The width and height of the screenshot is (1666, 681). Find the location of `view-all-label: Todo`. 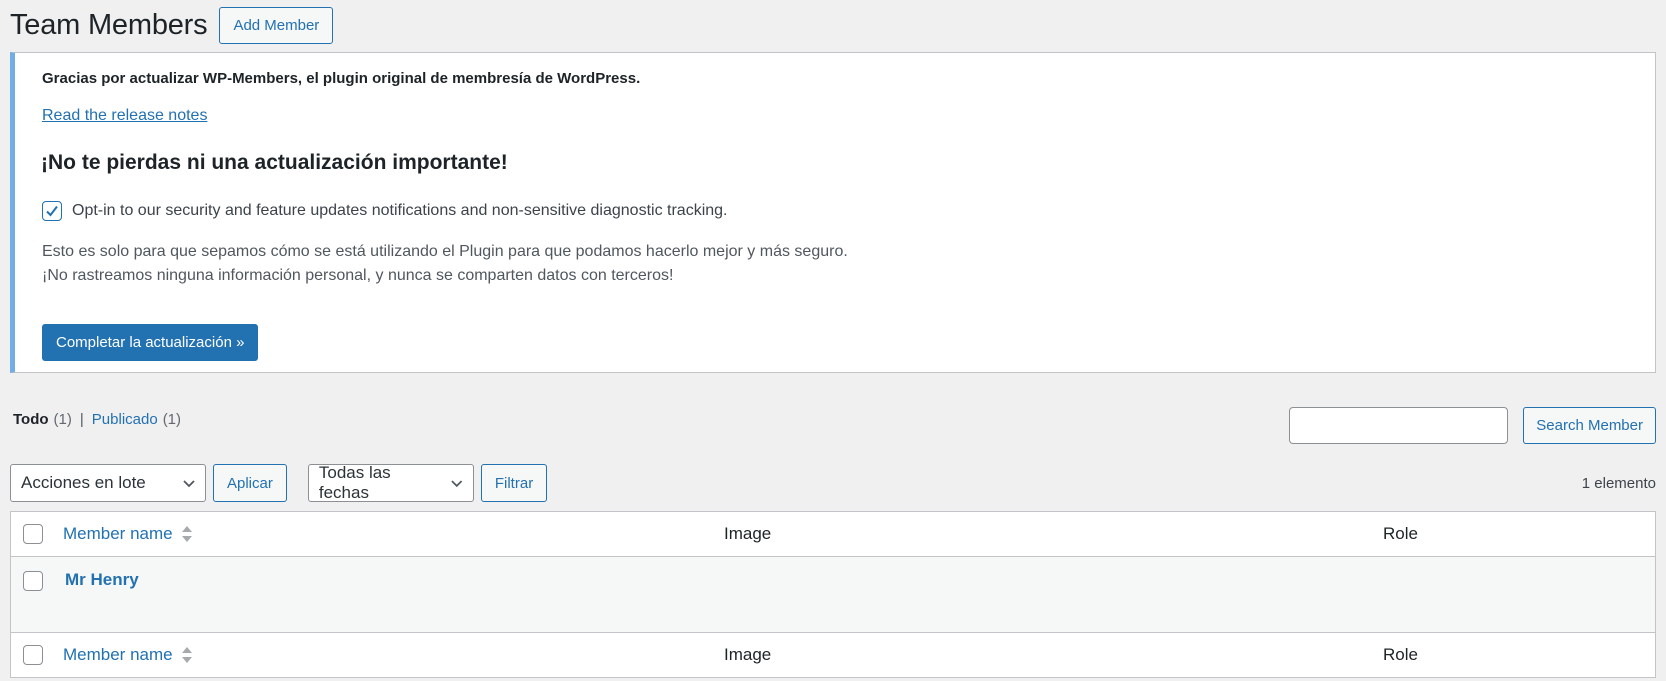

view-all-label: Todo is located at coordinates (31, 419).